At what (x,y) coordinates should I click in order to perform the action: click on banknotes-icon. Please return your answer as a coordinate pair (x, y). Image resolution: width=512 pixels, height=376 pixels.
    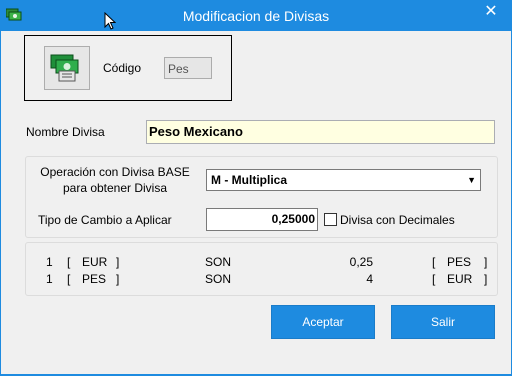
    Looking at the image, I should click on (64, 68).